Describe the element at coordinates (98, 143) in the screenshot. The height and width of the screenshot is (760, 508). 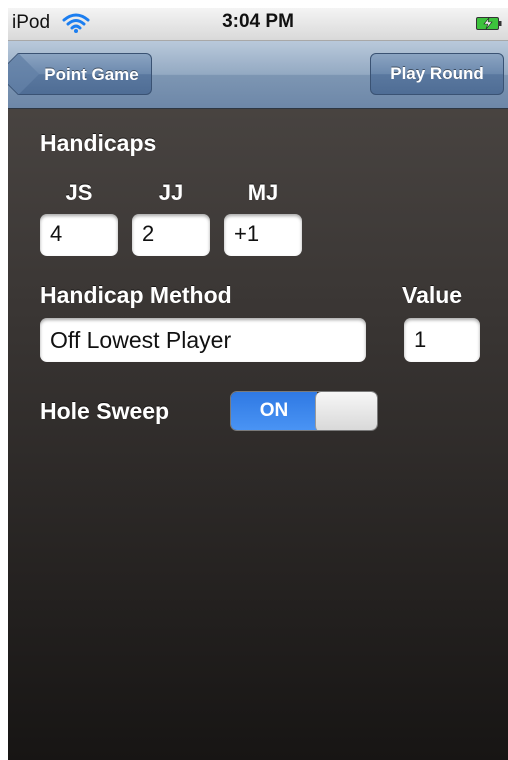
I see `handicaps-heading: Handicaps` at that location.